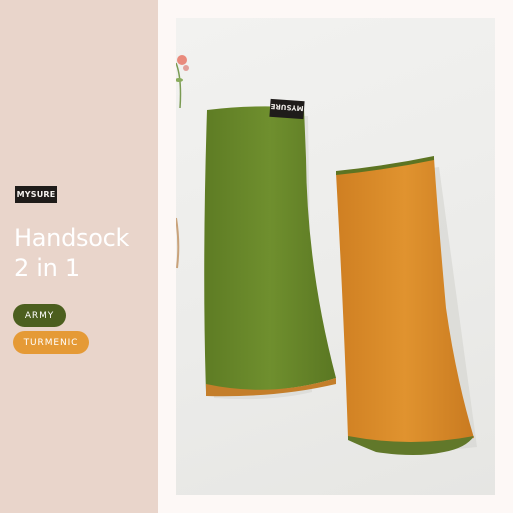 This screenshot has height=513, width=513. Describe the element at coordinates (72, 238) in the screenshot. I see `product-title-line-1: Handsock` at that location.